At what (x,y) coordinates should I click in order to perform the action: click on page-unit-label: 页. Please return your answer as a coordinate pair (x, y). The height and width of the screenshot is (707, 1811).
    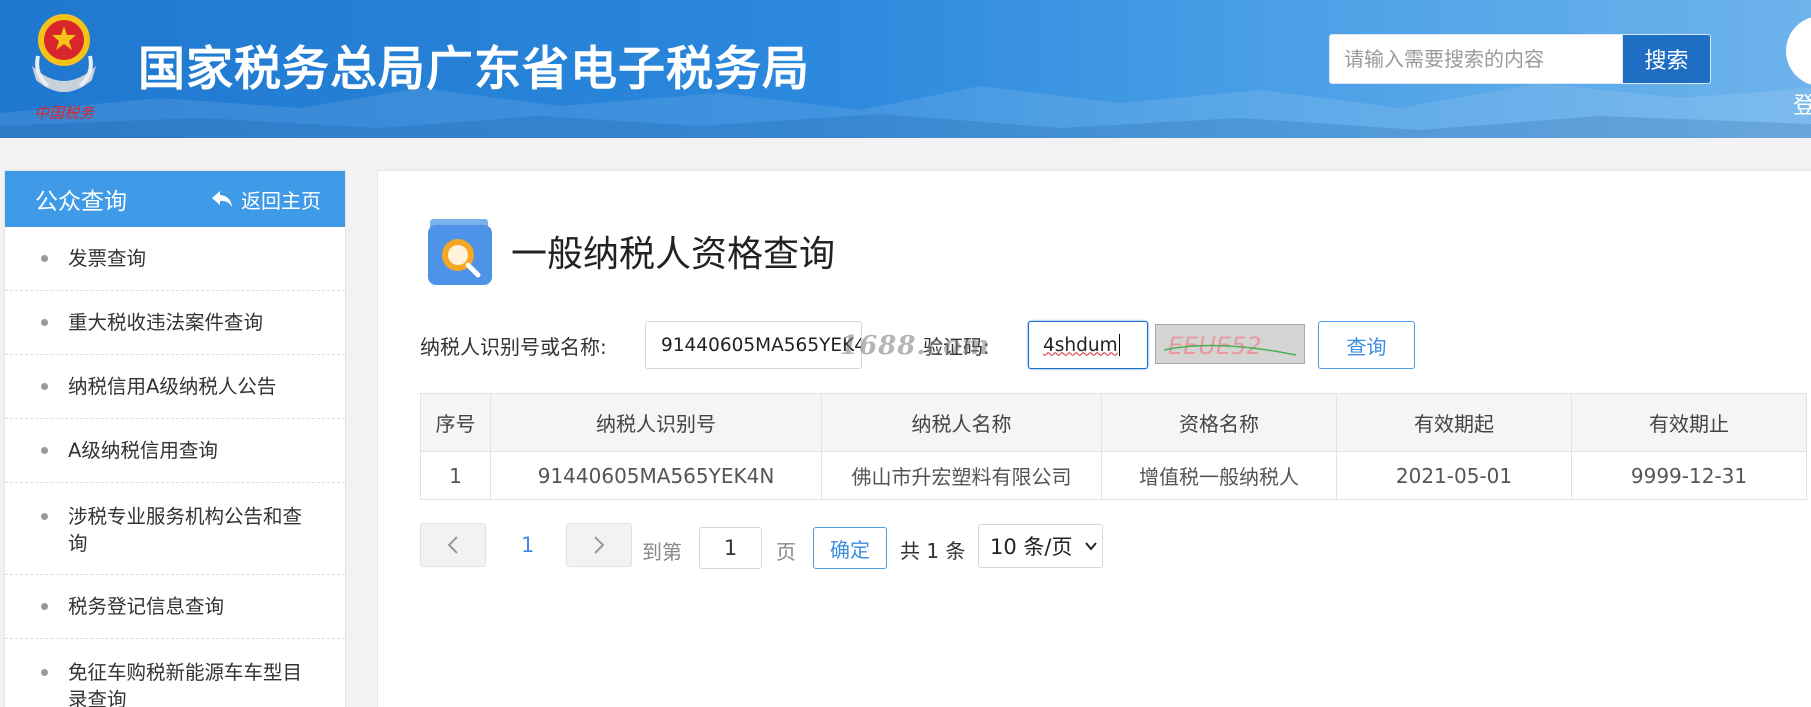
    Looking at the image, I should click on (786, 552).